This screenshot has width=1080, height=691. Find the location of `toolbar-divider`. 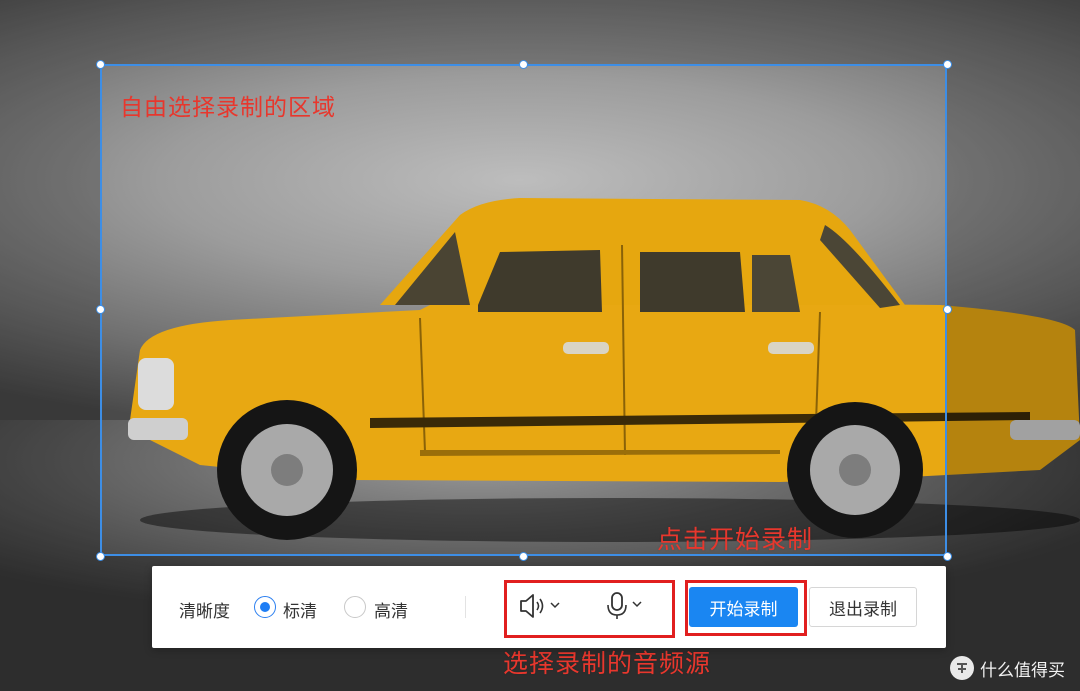

toolbar-divider is located at coordinates (465, 607).